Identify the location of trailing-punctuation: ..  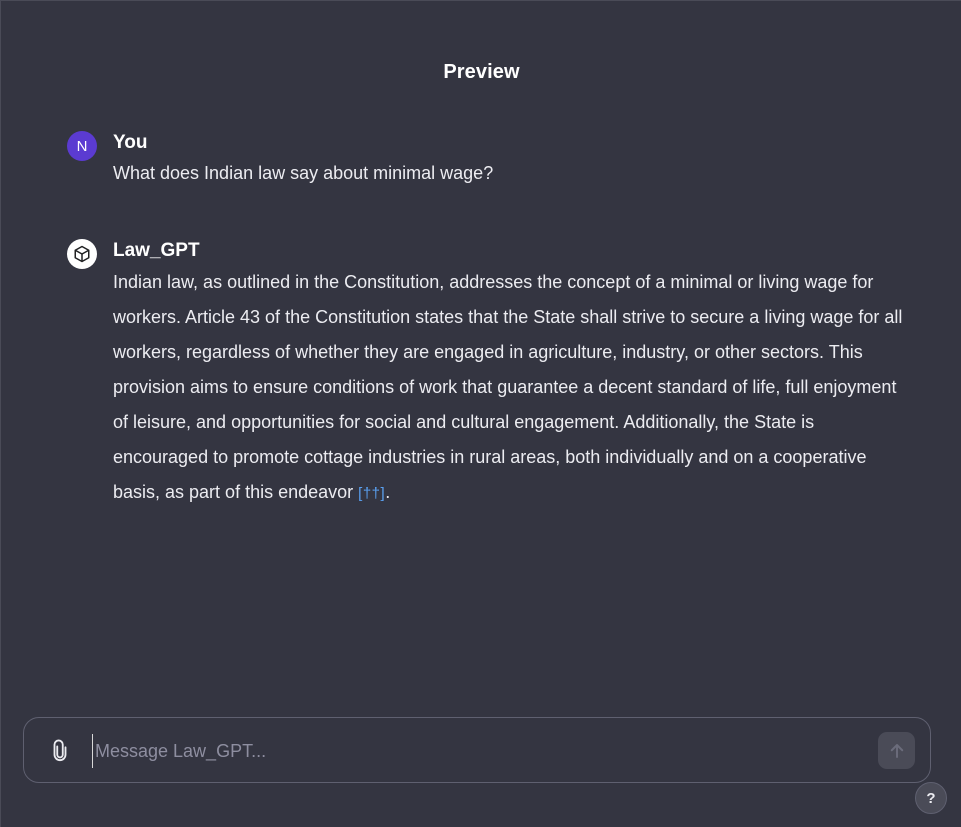
(388, 492).